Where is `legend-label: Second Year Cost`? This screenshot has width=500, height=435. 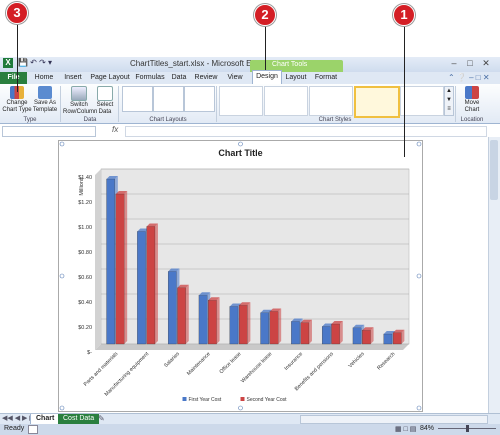
legend-label: Second Year Cost is located at coordinates (267, 400).